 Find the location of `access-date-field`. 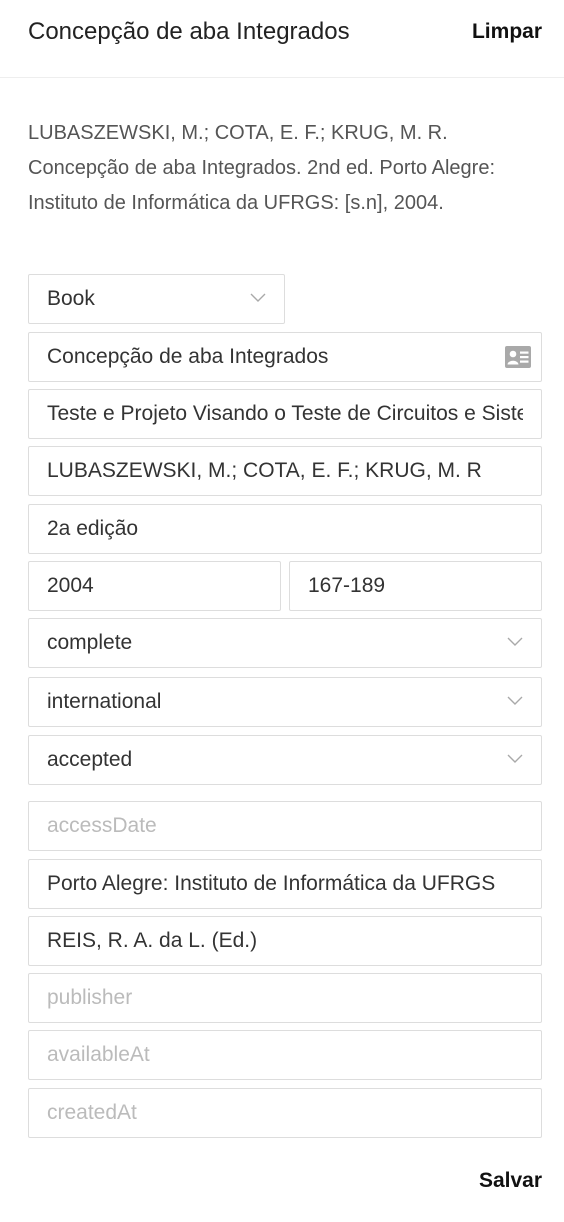

access-date-field is located at coordinates (285, 826).